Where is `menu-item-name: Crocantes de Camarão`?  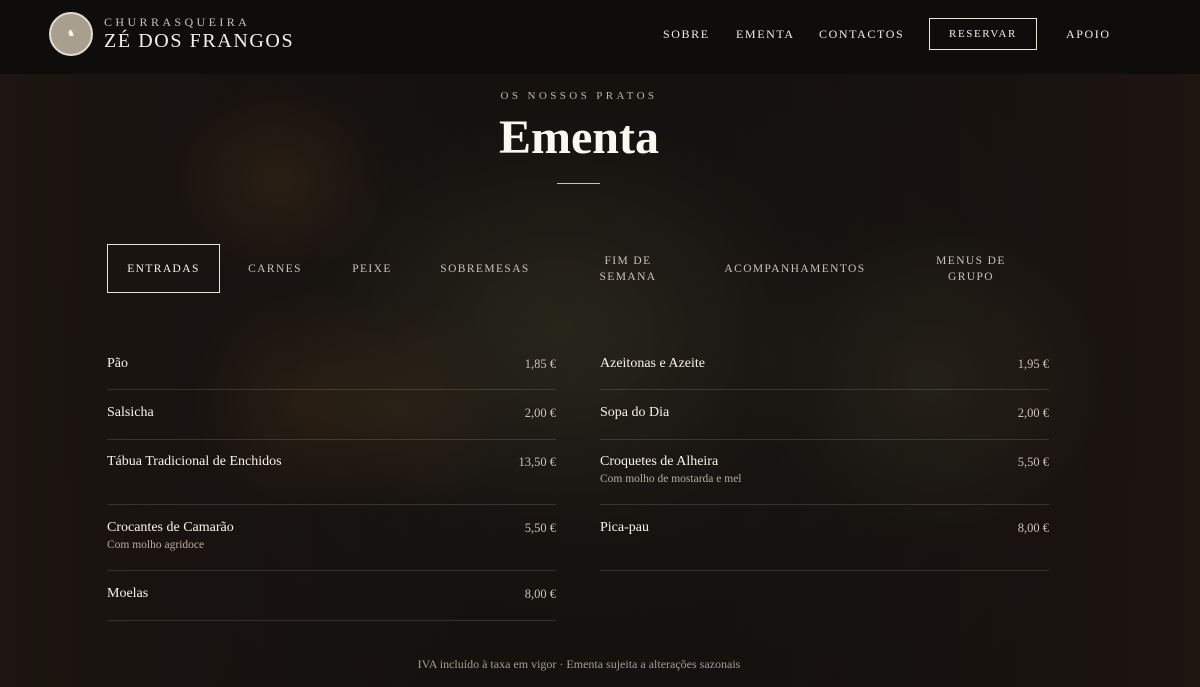
menu-item-name: Crocantes de Camarão is located at coordinates (170, 527).